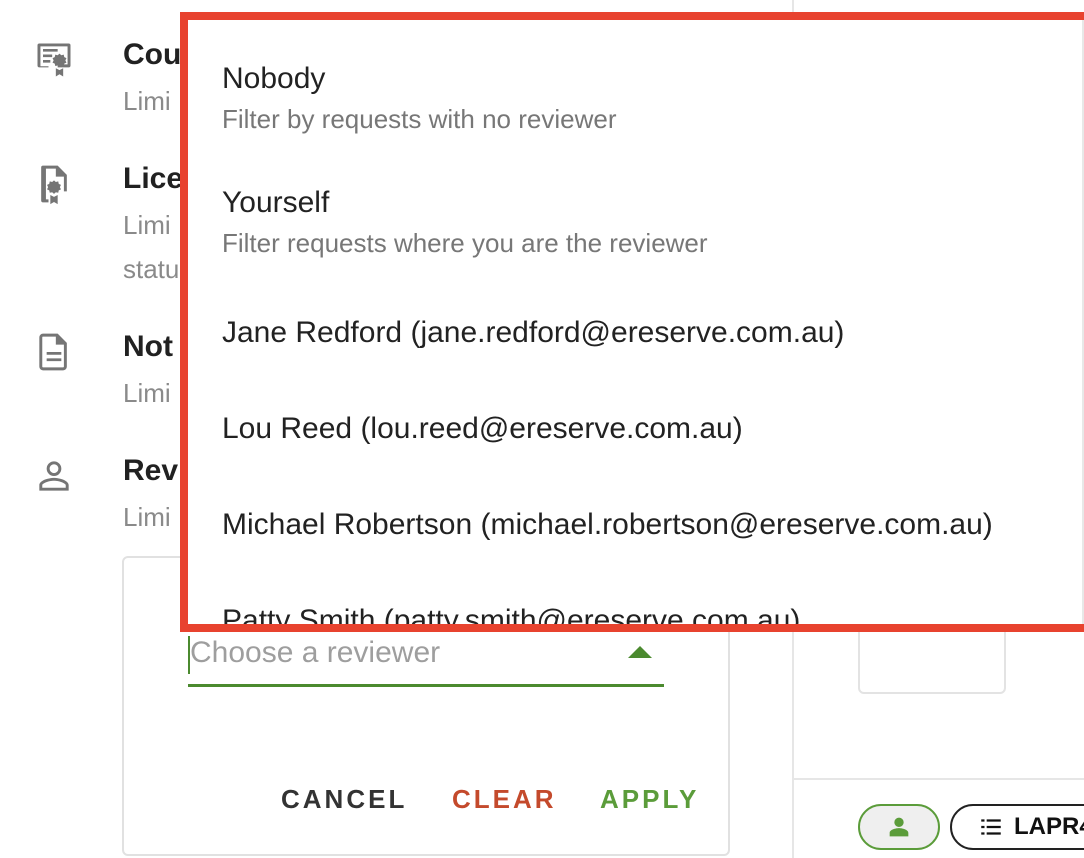 This screenshot has height=858, width=1084. I want to click on certificate-icon, so click(54, 60).